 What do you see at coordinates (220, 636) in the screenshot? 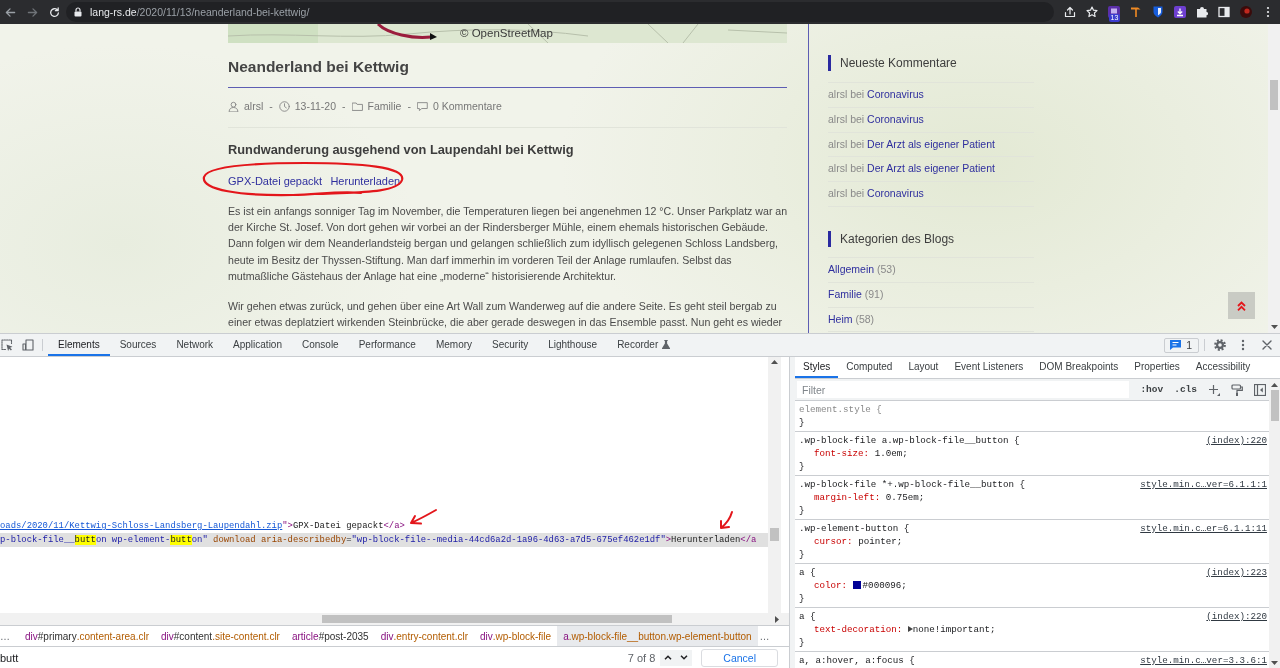
I see `breadcrumb: div#content.site-content.clr` at bounding box center [220, 636].